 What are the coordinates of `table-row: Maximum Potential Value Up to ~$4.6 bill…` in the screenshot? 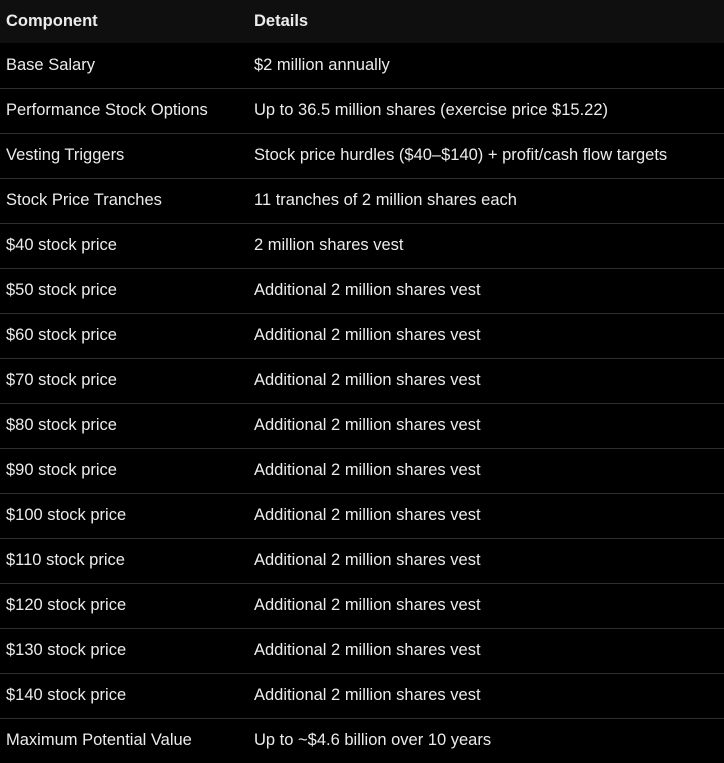 It's located at (362, 740).